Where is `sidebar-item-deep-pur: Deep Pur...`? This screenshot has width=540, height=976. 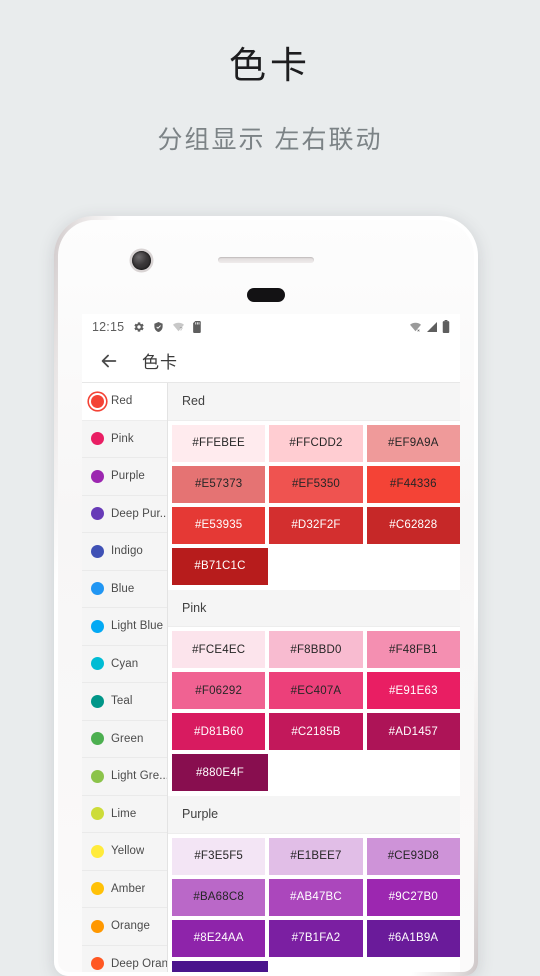 sidebar-item-deep-pur: Deep Pur... is located at coordinates (124, 514).